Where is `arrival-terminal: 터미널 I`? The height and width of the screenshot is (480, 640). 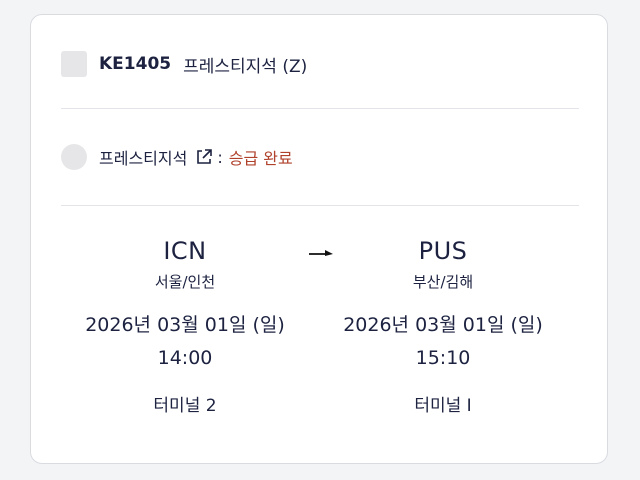
arrival-terminal: 터미널 I is located at coordinates (443, 406).